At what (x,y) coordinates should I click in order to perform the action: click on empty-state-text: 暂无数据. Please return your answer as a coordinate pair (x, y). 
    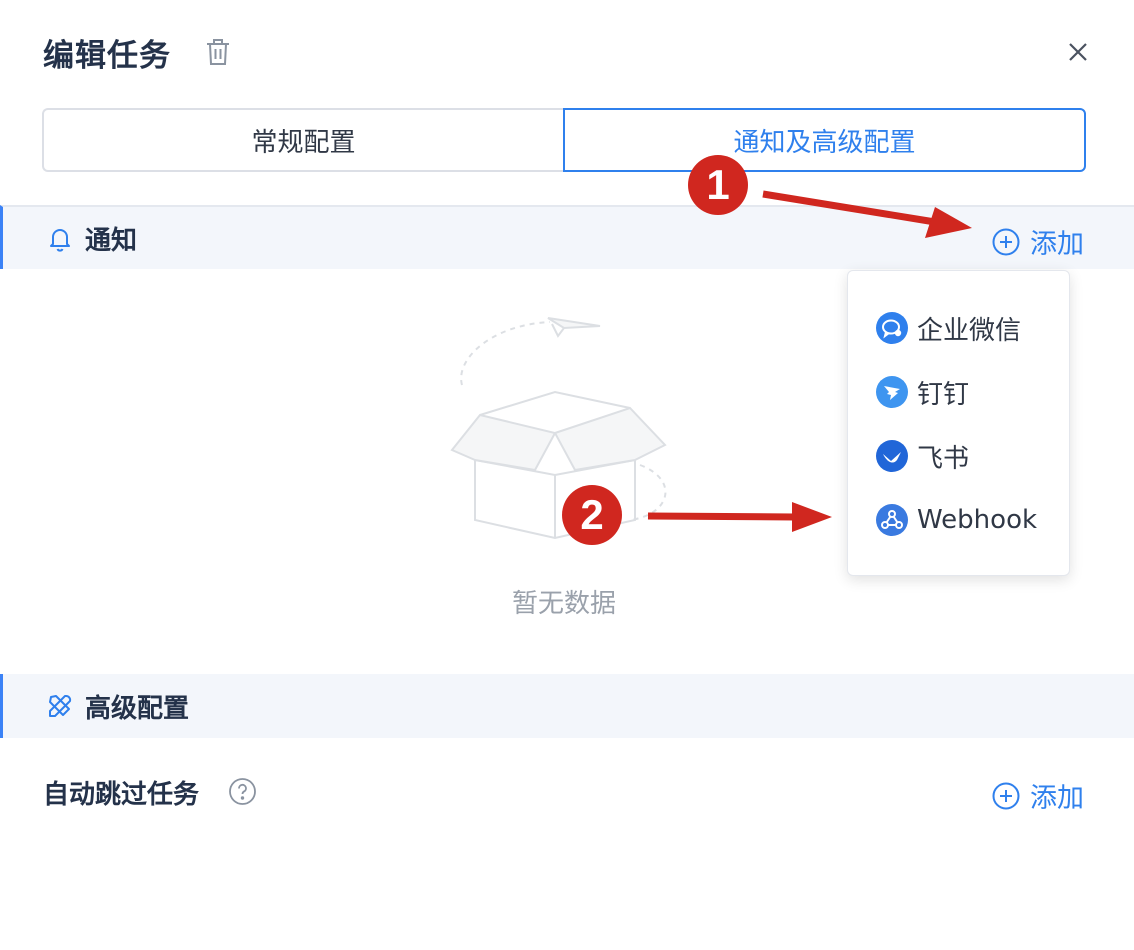
    Looking at the image, I should click on (563, 604).